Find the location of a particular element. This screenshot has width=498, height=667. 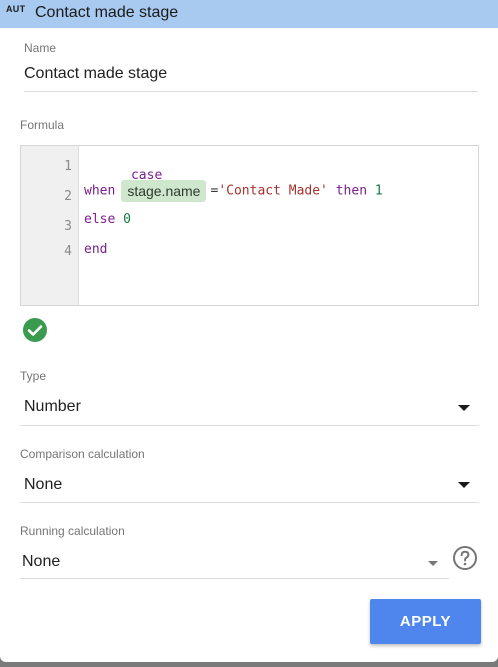

comparison-label: Comparison calculation is located at coordinates (82, 454).